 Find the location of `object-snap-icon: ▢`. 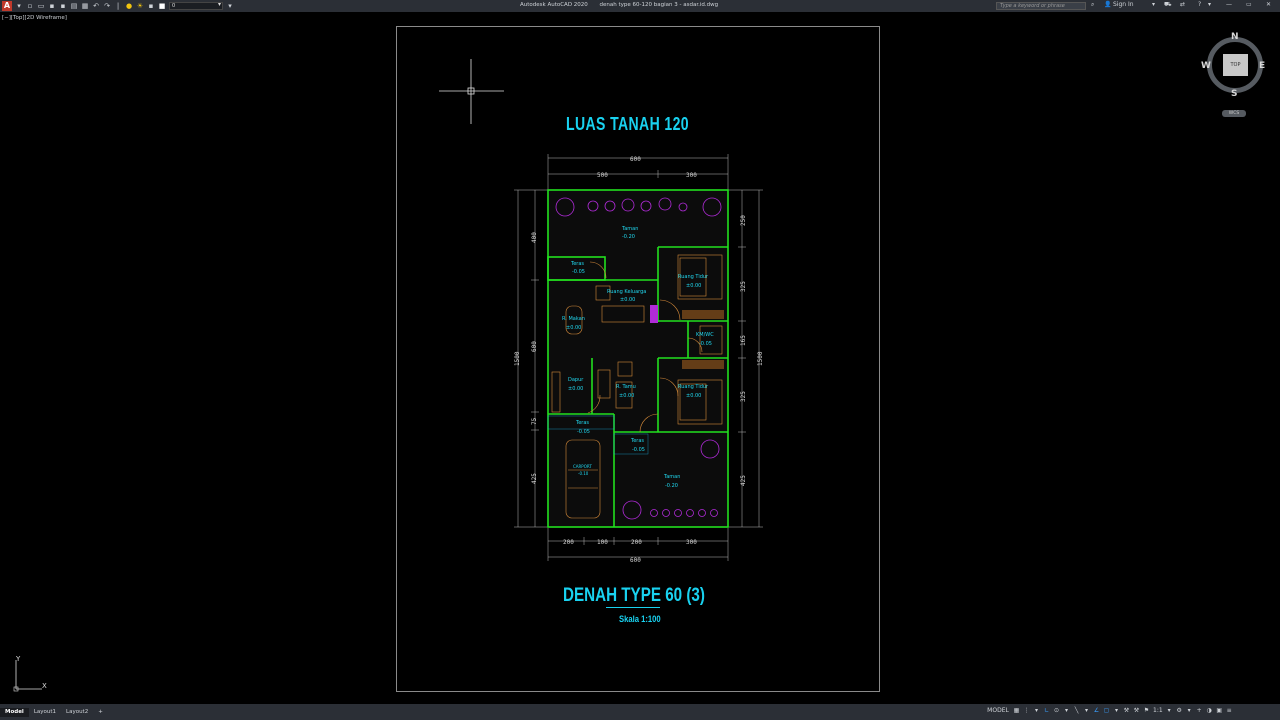

object-snap-icon: ▢ is located at coordinates (1106, 711).